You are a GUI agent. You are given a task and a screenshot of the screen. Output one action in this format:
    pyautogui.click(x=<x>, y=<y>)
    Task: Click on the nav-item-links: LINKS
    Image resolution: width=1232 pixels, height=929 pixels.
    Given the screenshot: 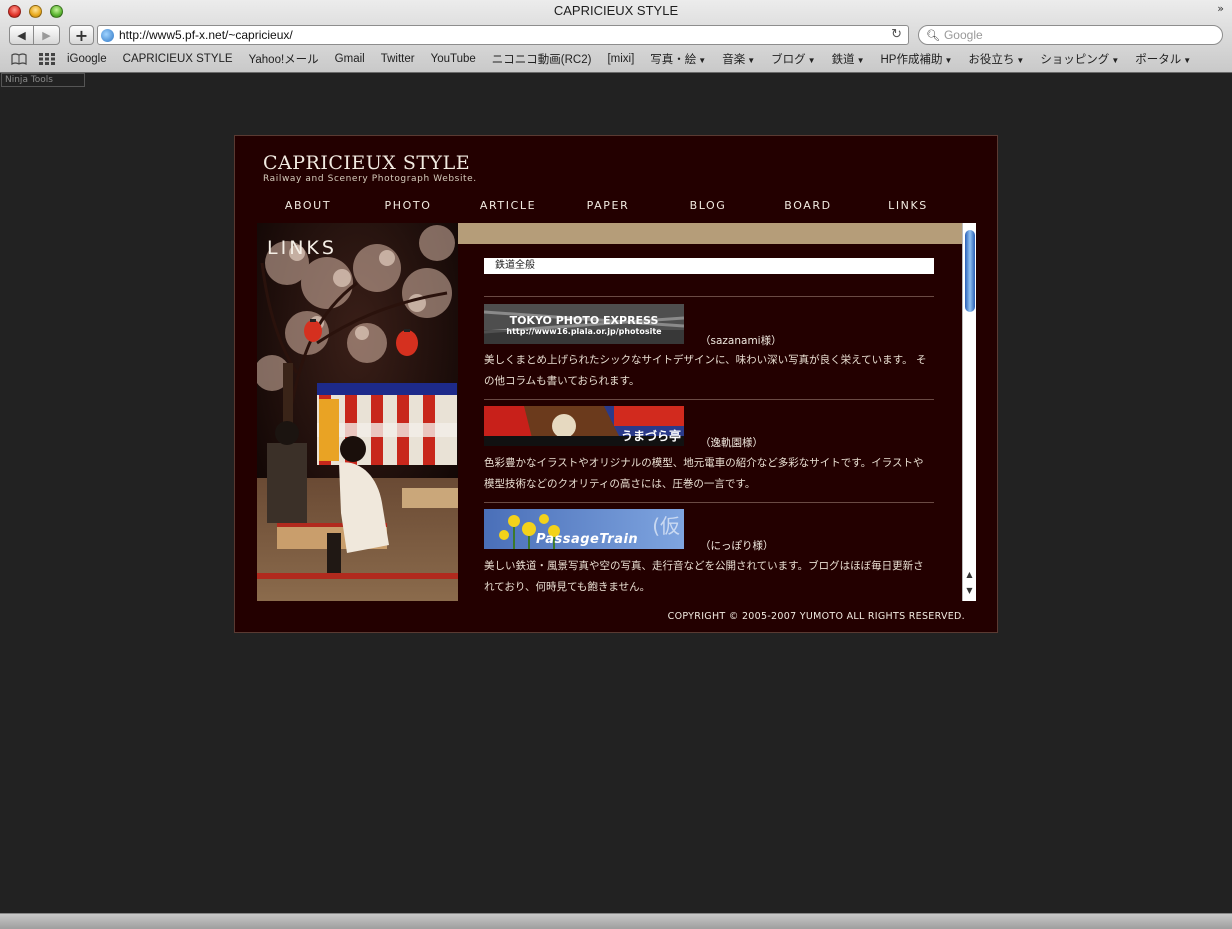 What is the action you would take?
    pyautogui.click(x=908, y=205)
    